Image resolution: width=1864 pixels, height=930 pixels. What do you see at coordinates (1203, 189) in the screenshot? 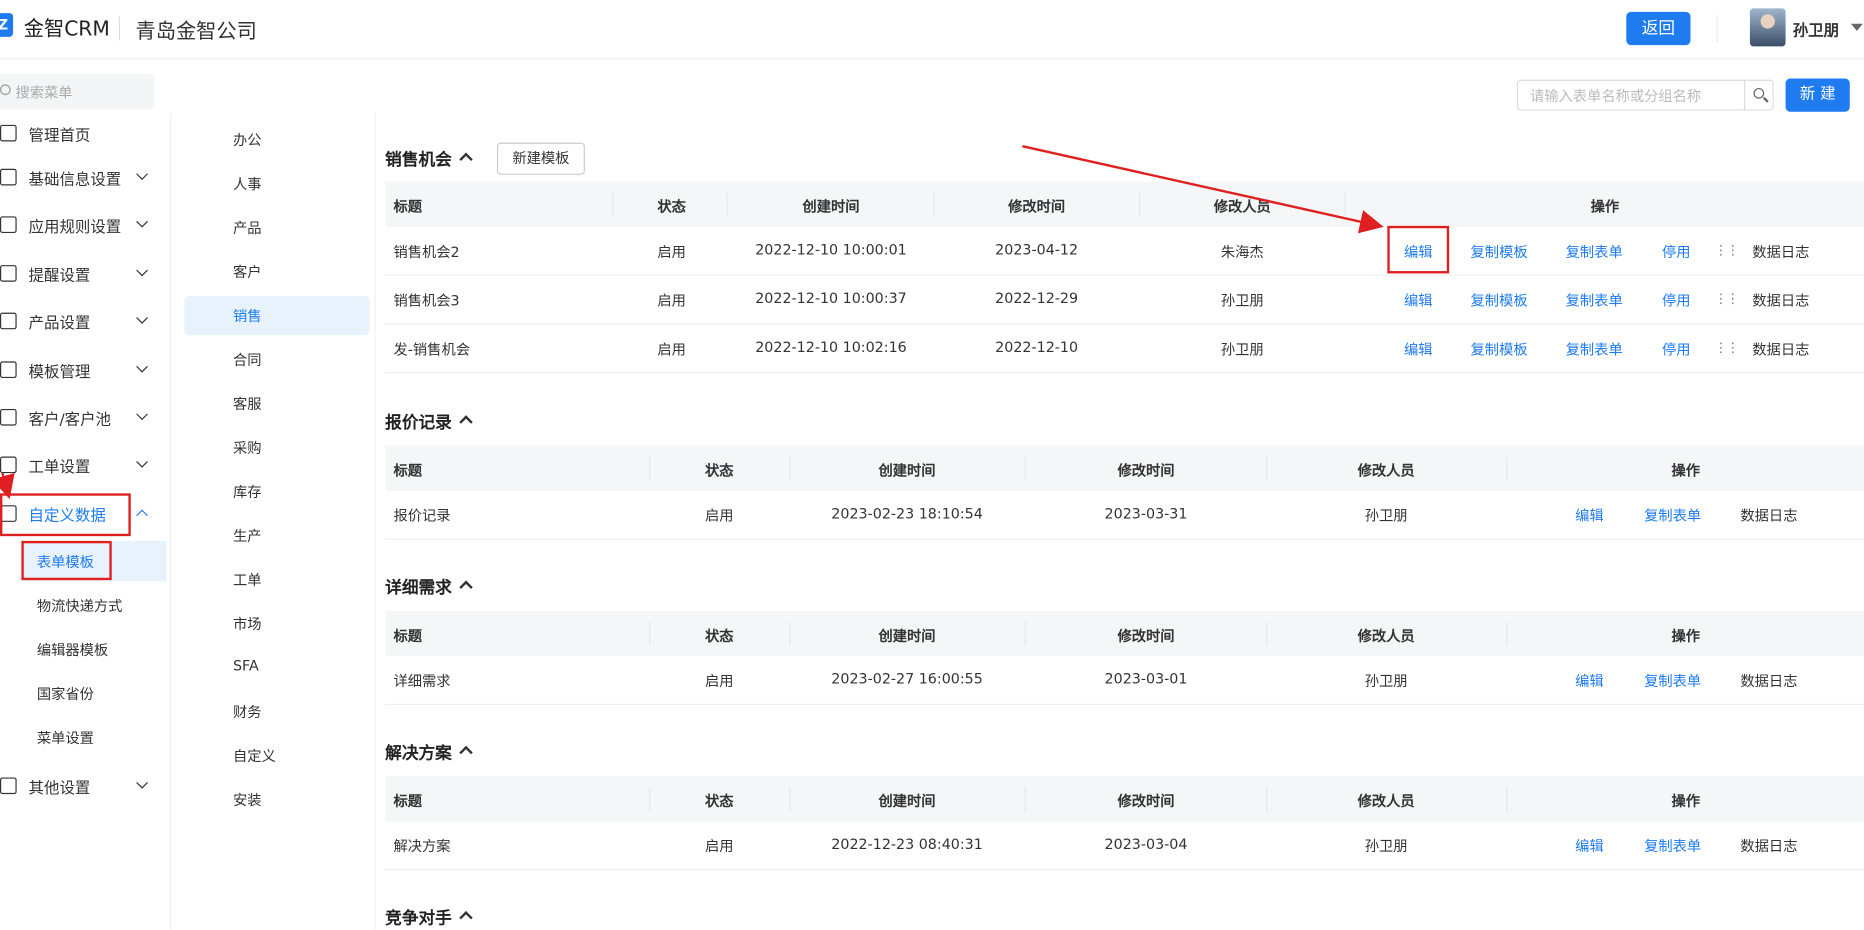
I see `annotation-arrow-edit` at bounding box center [1203, 189].